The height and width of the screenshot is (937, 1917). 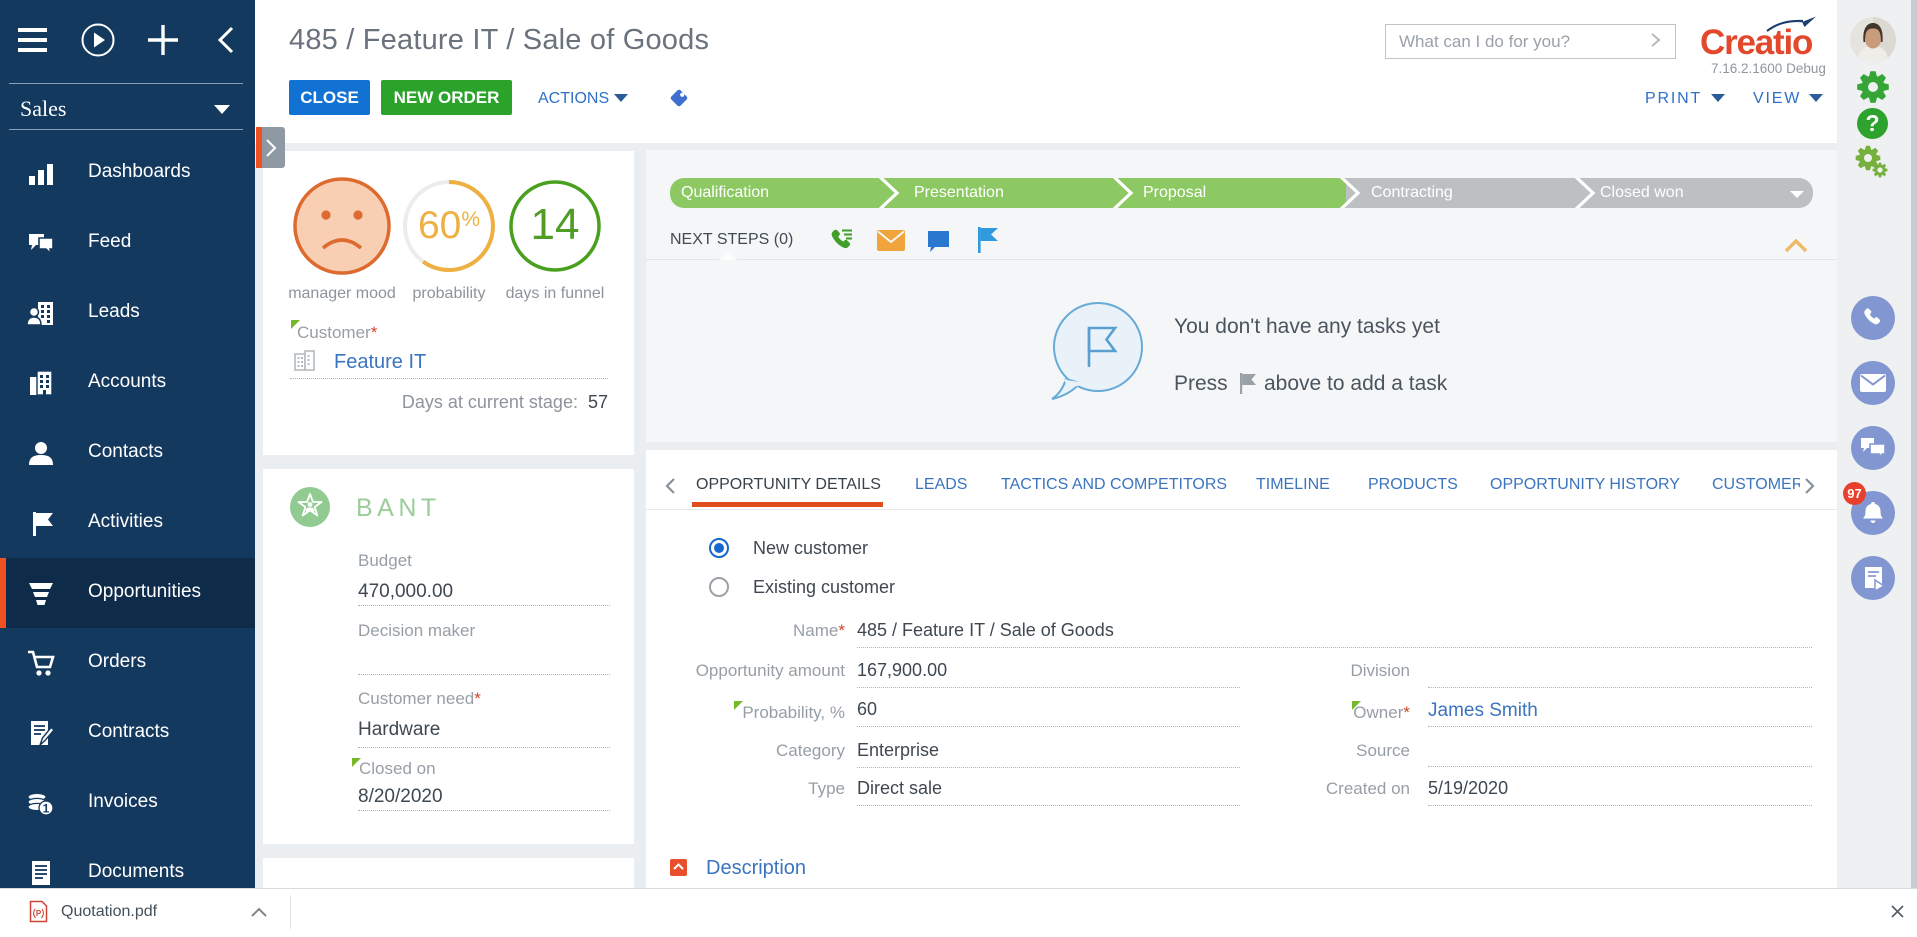 What do you see at coordinates (46, 809) in the screenshot?
I see `svg-text: 1` at bounding box center [46, 809].